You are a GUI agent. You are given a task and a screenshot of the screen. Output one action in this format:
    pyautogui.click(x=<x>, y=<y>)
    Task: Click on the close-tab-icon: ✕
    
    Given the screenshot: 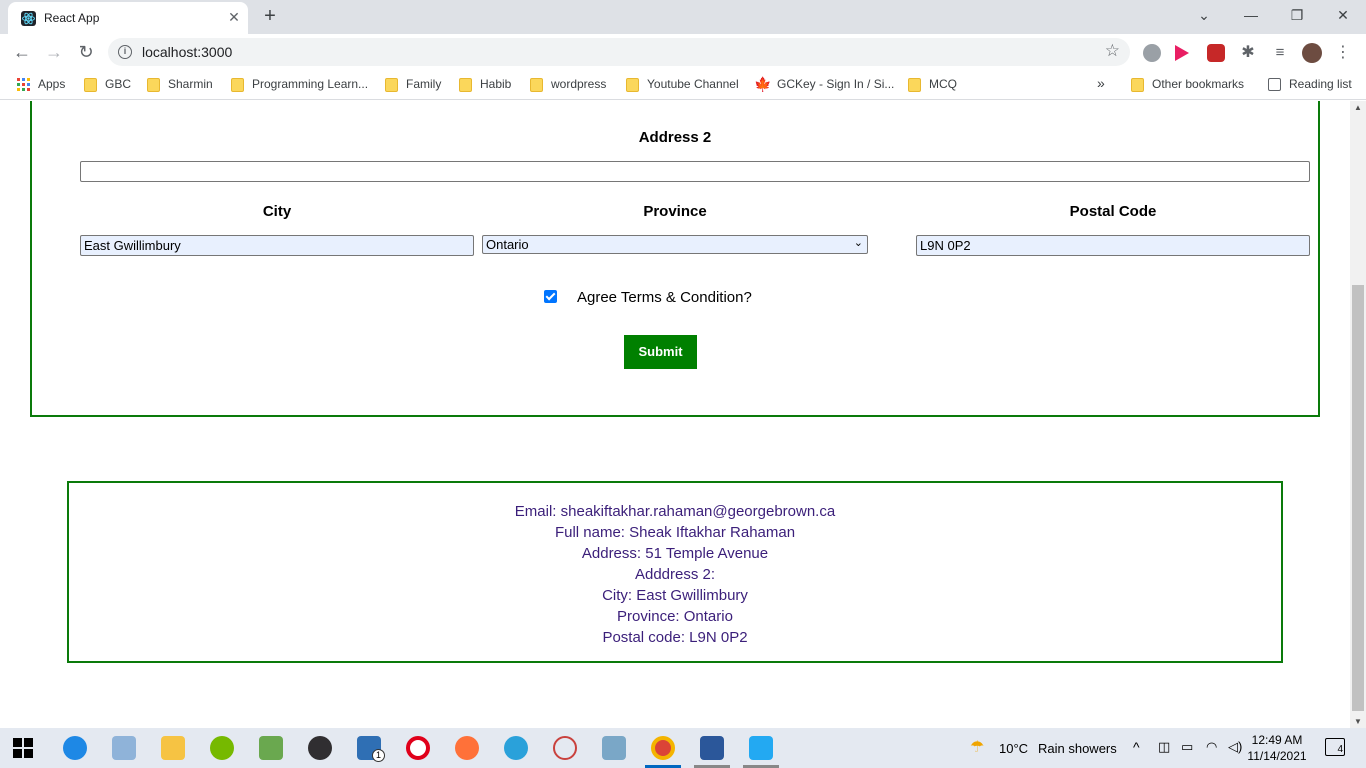 What is the action you would take?
    pyautogui.click(x=234, y=17)
    